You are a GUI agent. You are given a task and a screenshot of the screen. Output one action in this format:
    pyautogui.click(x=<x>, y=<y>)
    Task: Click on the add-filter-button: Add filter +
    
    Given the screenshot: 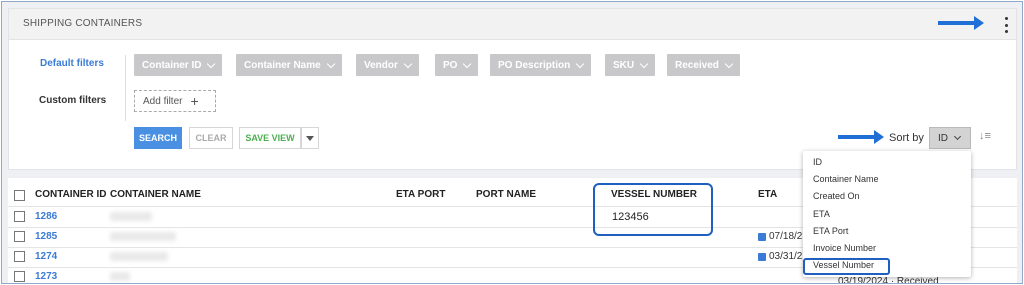 What is the action you would take?
    pyautogui.click(x=175, y=101)
    